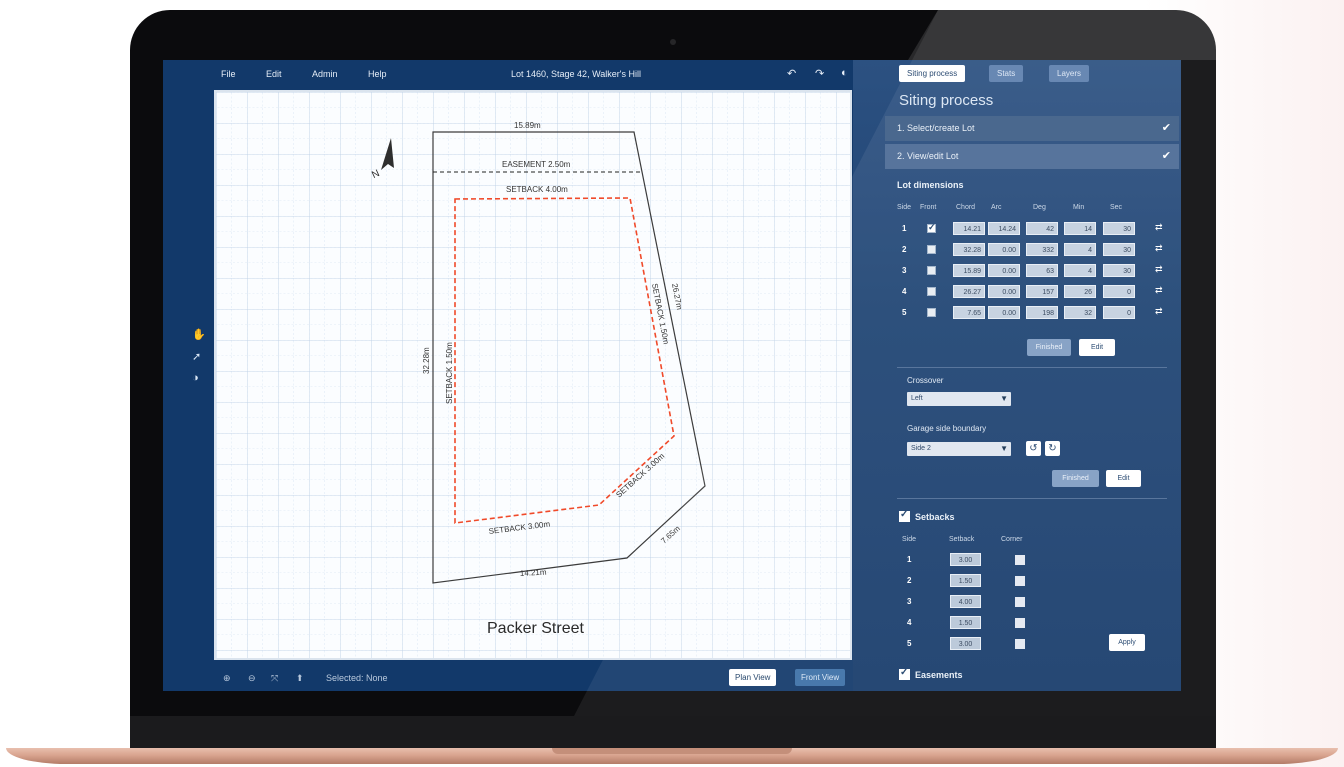 This screenshot has width=1344, height=767. I want to click on min-field: 32, so click(1080, 312).